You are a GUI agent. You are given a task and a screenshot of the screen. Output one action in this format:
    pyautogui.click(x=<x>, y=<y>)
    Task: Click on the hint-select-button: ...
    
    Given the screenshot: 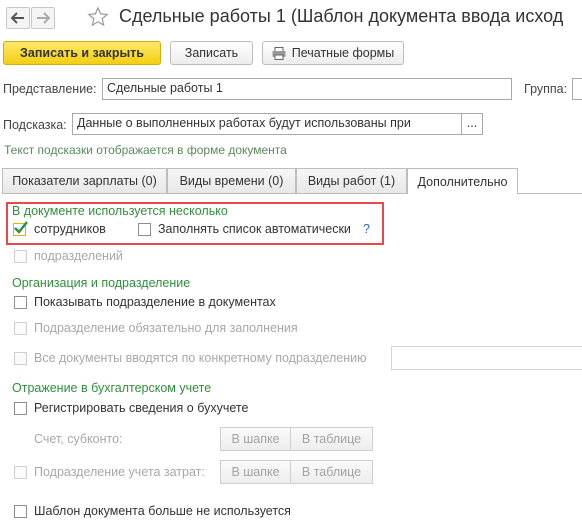 What is the action you would take?
    pyautogui.click(x=472, y=124)
    